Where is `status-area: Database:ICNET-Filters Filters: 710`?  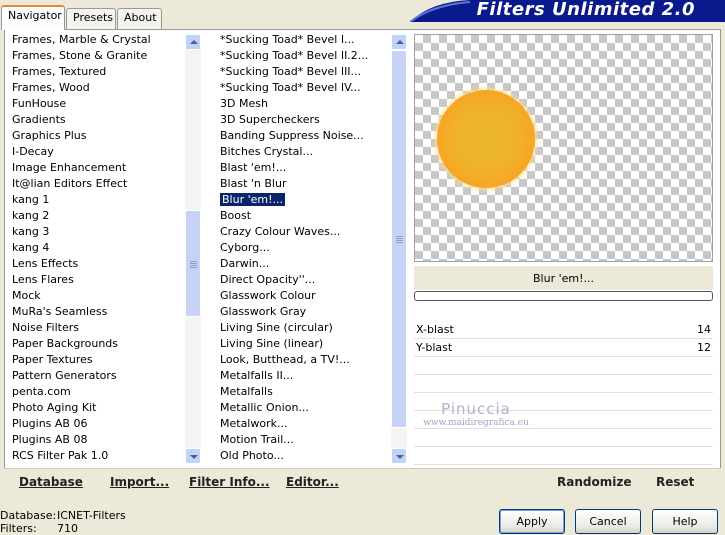 status-area: Database:ICNET-Filters Filters: 710 is located at coordinates (63, 522).